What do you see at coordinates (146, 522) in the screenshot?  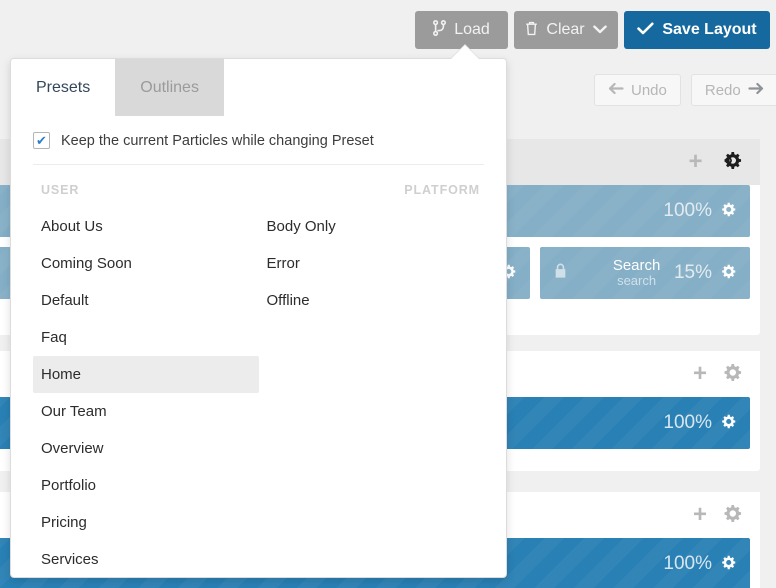 I see `preset-item-pricing: Pricing` at bounding box center [146, 522].